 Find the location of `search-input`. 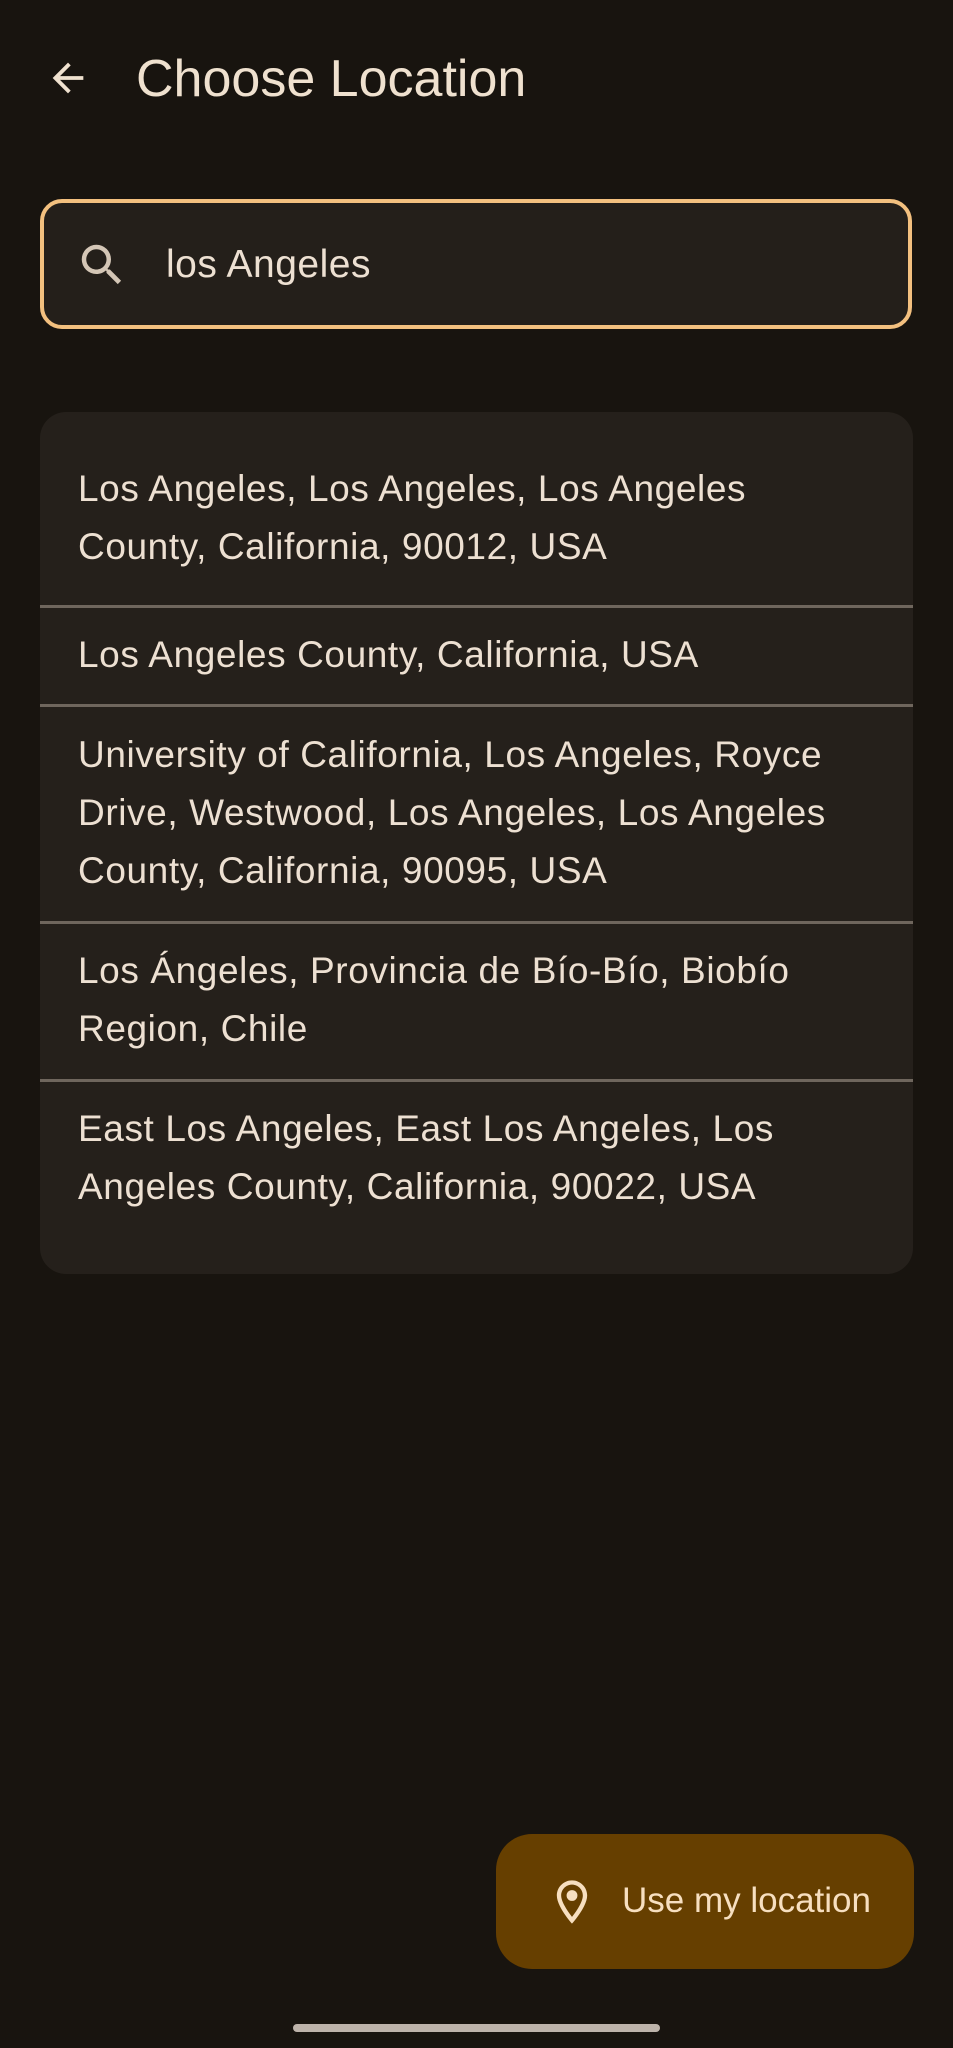

search-input is located at coordinates (516, 265).